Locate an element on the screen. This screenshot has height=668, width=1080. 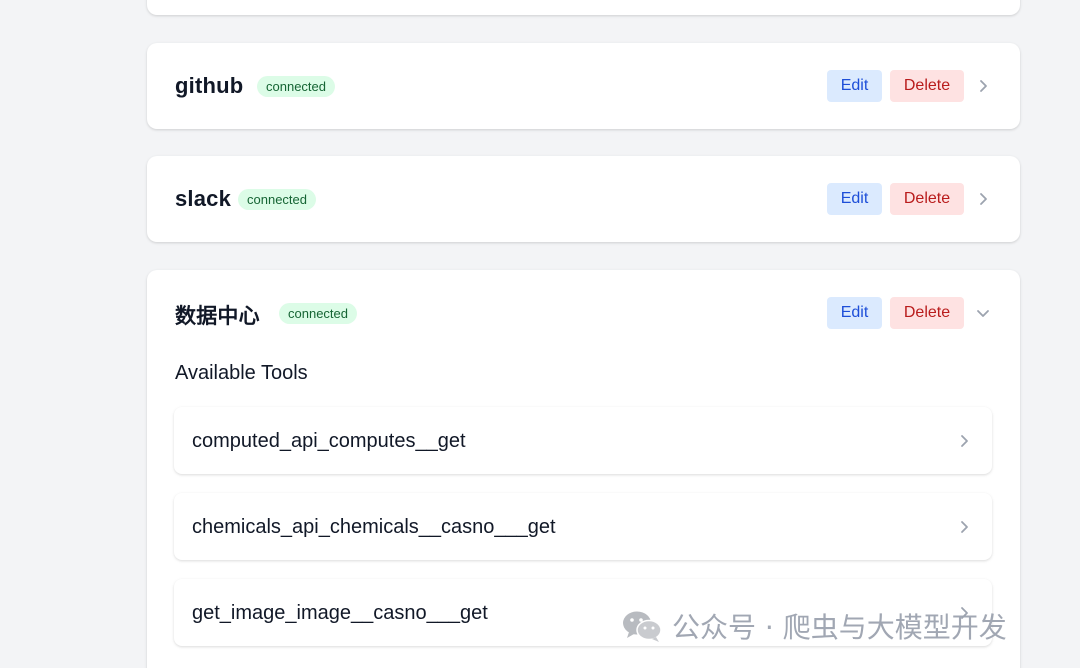
tool-name: chemicals_api_chemicals__casno___get is located at coordinates (374, 527).